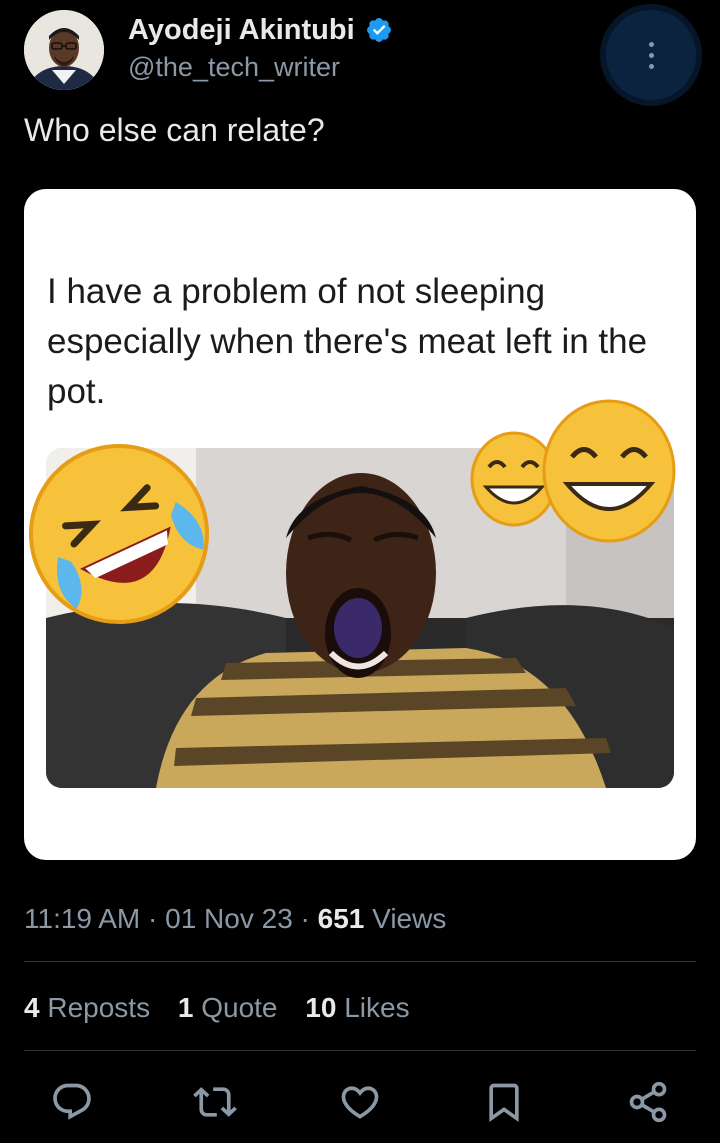  Describe the element at coordinates (32, 1007) in the screenshot. I see `reposts-count: 4` at that location.